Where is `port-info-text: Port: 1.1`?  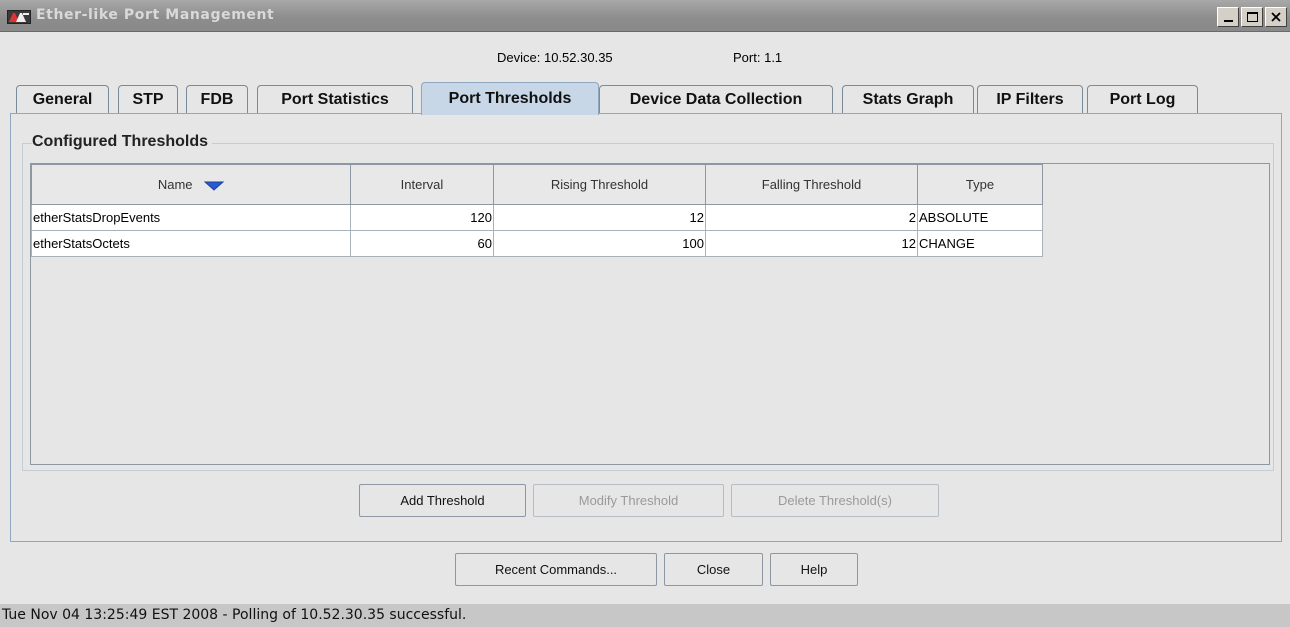 port-info-text: Port: 1.1 is located at coordinates (758, 57).